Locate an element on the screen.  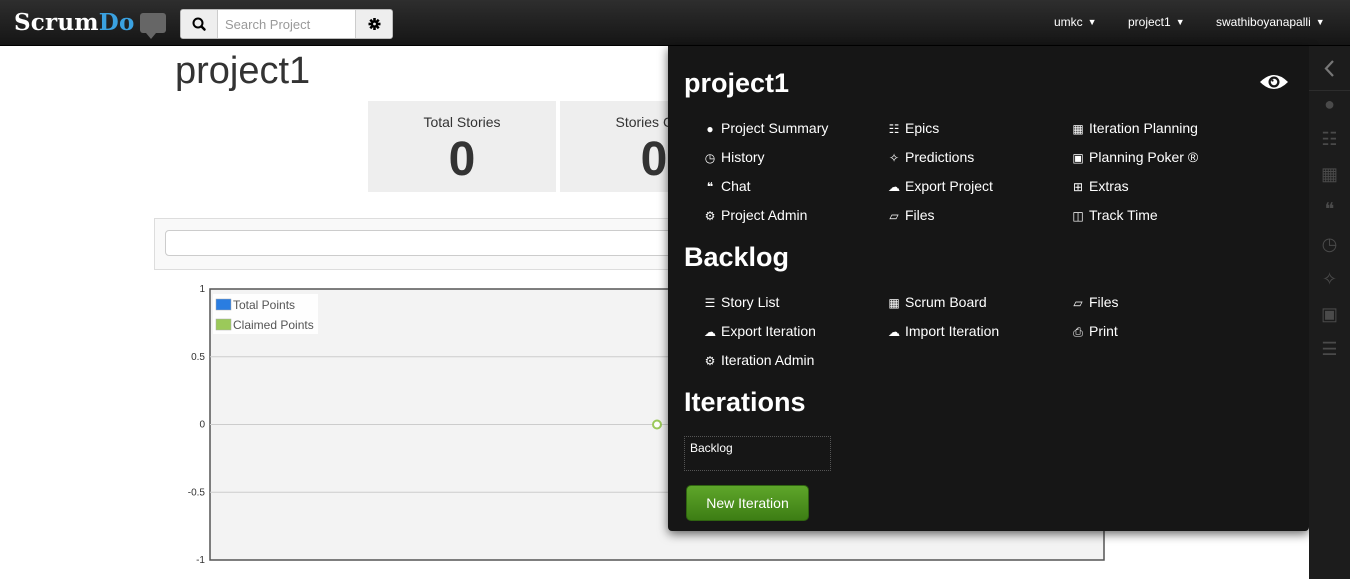
menu-link-planning-poker: ▣ Planning Poker ® is located at coordinates (1134, 157).